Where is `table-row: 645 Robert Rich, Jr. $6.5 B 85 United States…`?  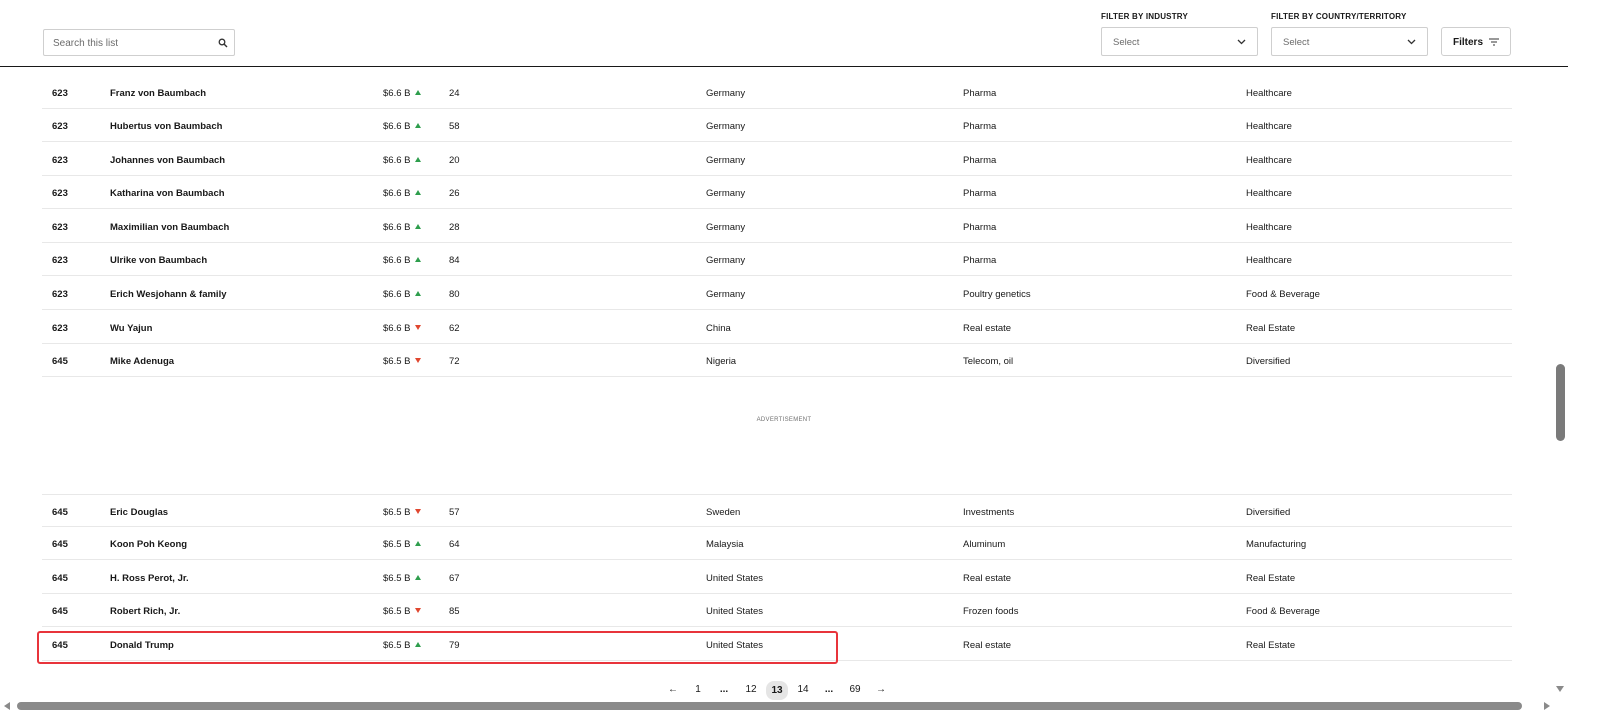 table-row: 645 Robert Rich, Jr. $6.5 B 85 United States… is located at coordinates (777, 610).